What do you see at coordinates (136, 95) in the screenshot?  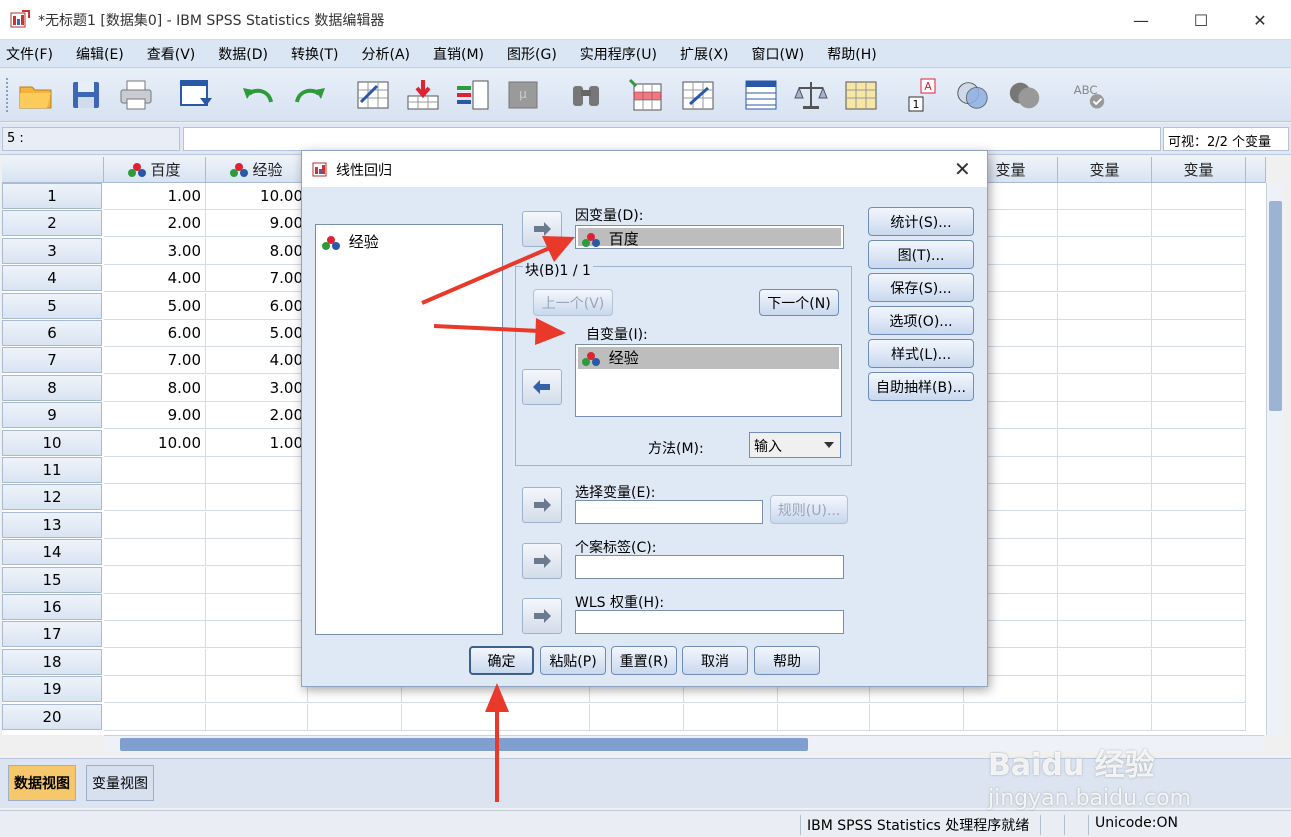 I see `print-icon` at bounding box center [136, 95].